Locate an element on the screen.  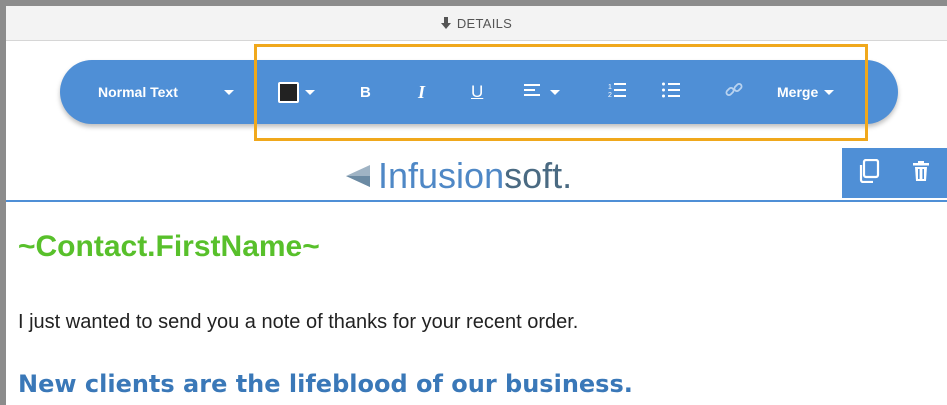
window-frame-left is located at coordinates (3, 202).